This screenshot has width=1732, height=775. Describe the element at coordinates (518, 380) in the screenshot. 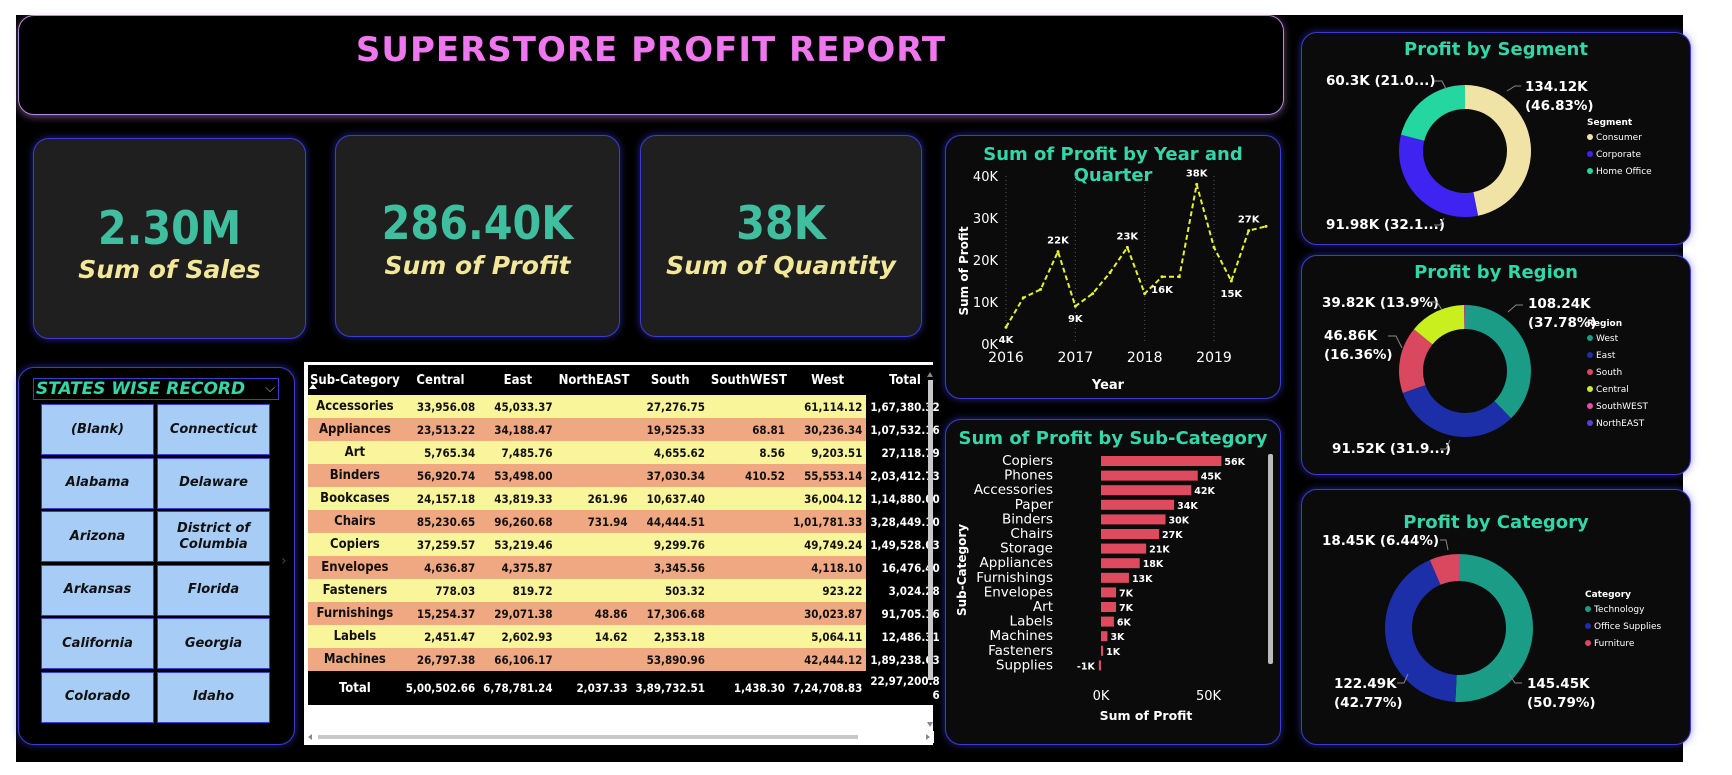

I see `column-header: East` at that location.